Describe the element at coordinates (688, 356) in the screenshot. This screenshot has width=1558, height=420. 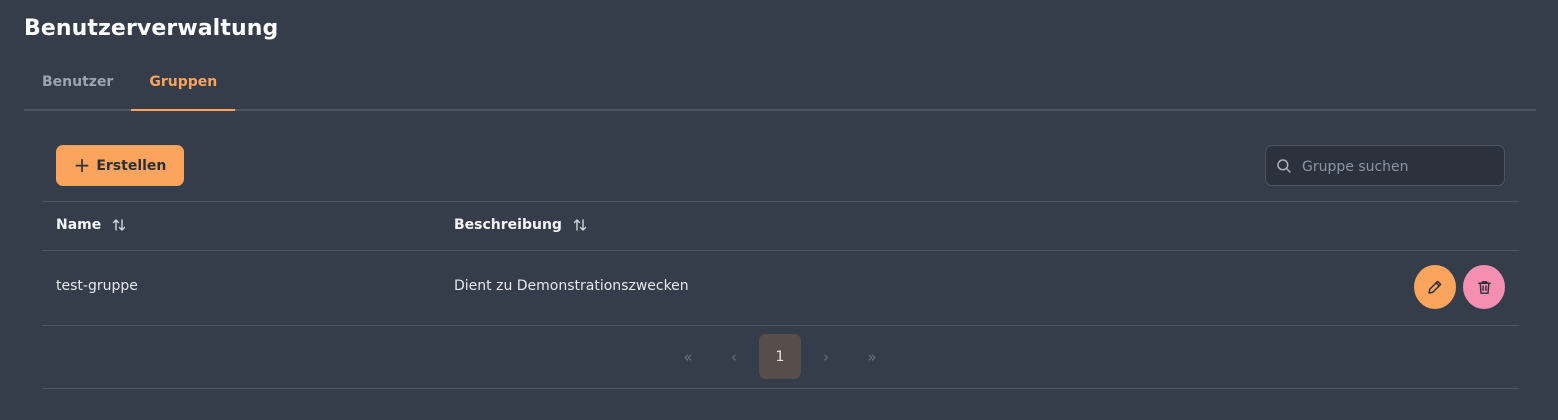
I see `first-page-button: «` at that location.